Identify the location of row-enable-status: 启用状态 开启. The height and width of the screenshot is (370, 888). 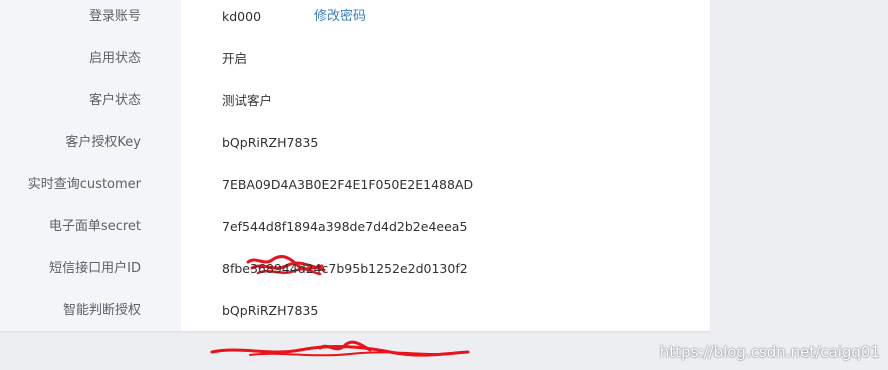
(355, 63).